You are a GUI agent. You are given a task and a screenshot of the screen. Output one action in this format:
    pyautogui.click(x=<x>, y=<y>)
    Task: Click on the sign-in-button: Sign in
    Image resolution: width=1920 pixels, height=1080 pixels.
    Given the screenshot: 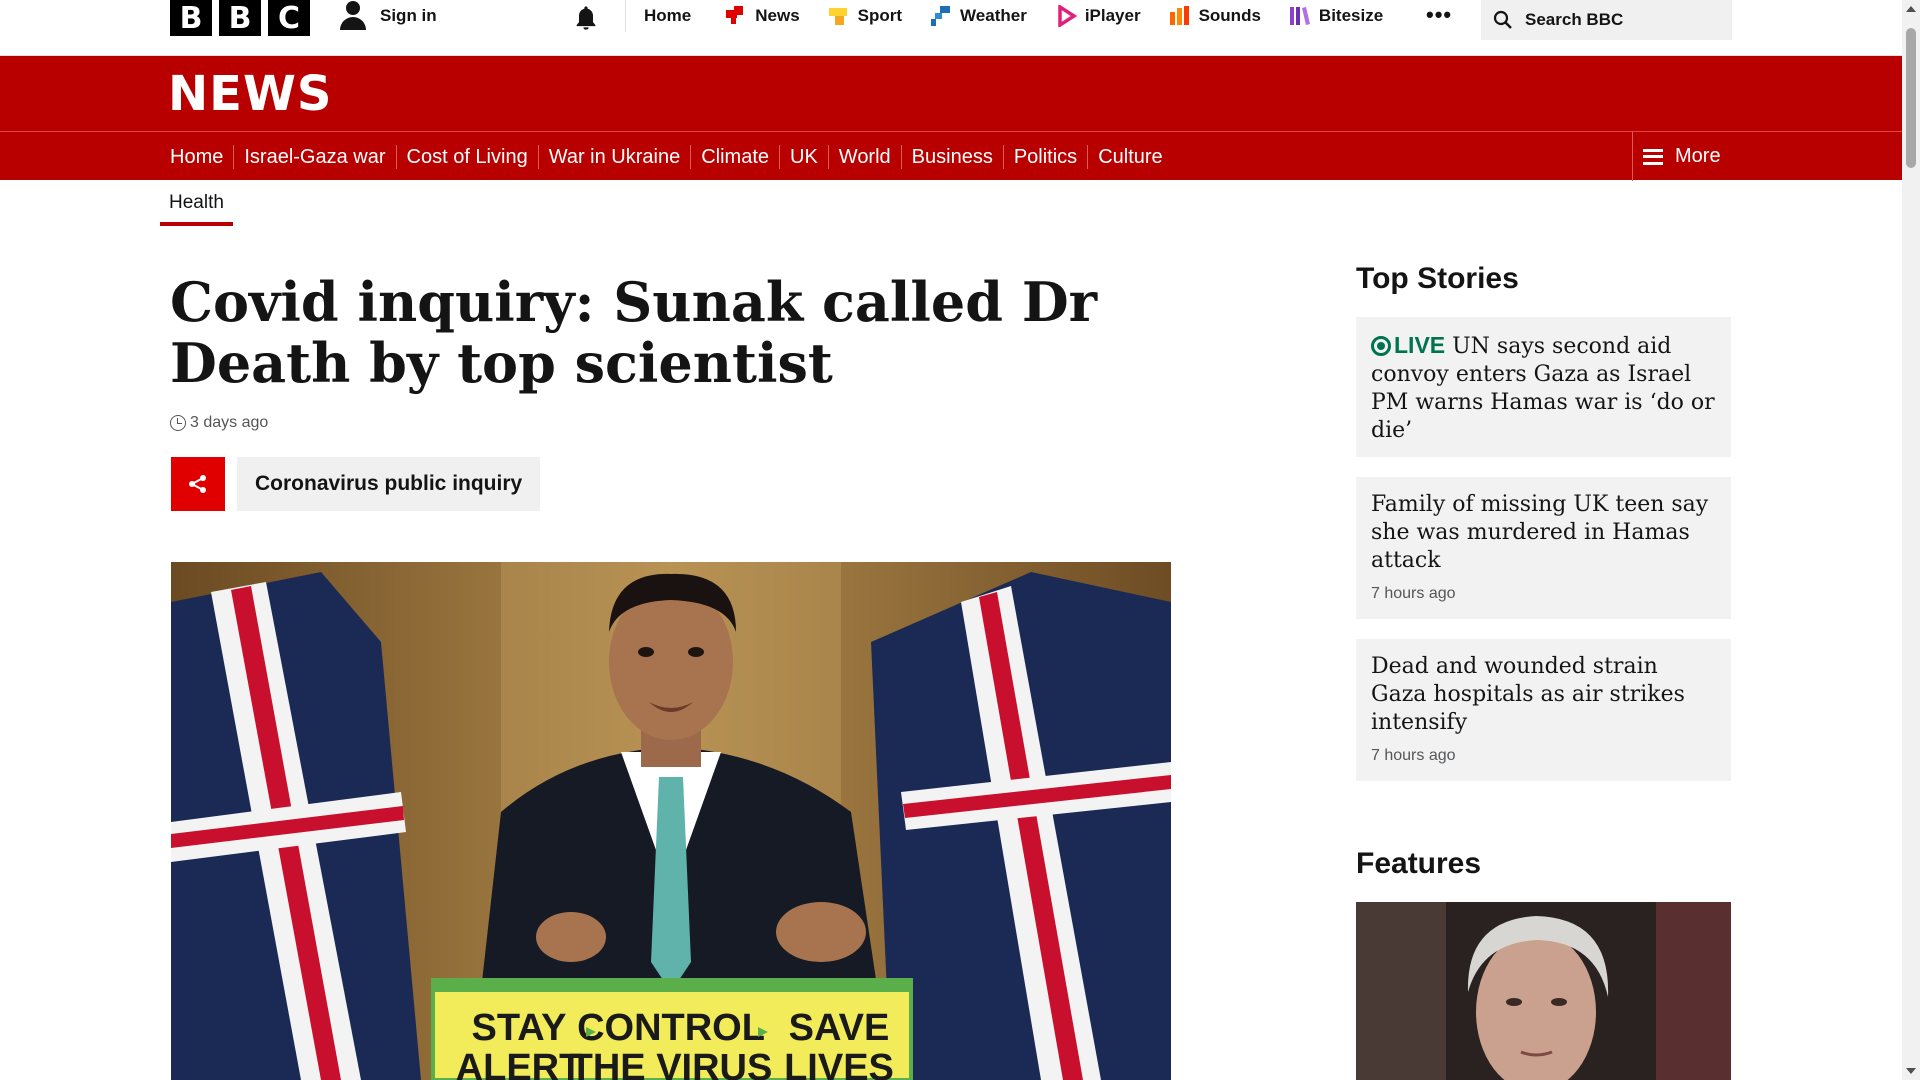 What is the action you would take?
    pyautogui.click(x=387, y=16)
    